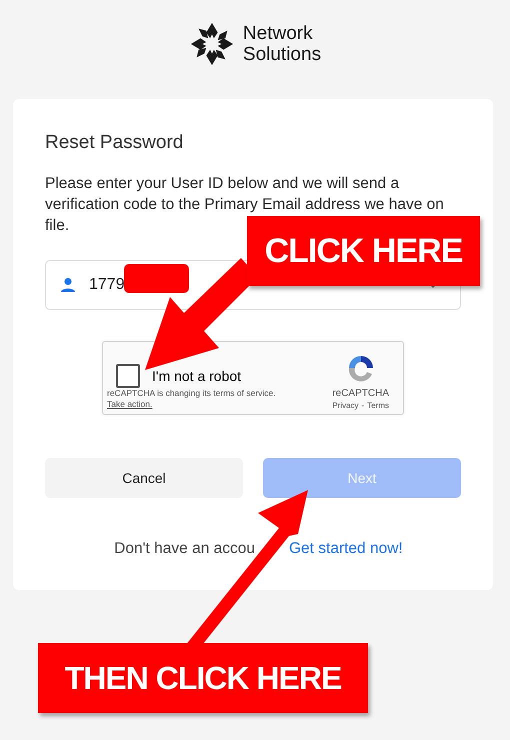 Image resolution: width=510 pixels, height=740 pixels. Describe the element at coordinates (360, 393) in the screenshot. I see `recaptcha-brand: reCAPTCHA` at that location.